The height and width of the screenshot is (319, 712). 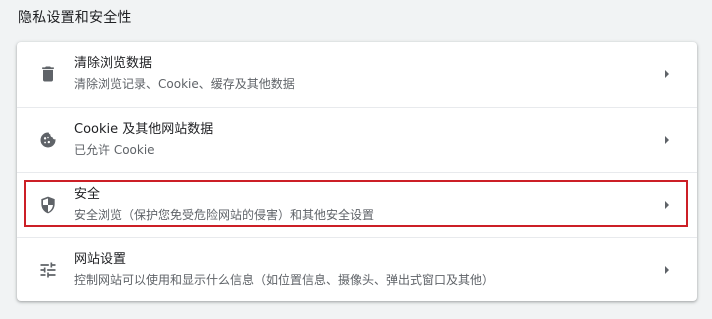 I want to click on row-title: 网站设置, so click(x=100, y=259).